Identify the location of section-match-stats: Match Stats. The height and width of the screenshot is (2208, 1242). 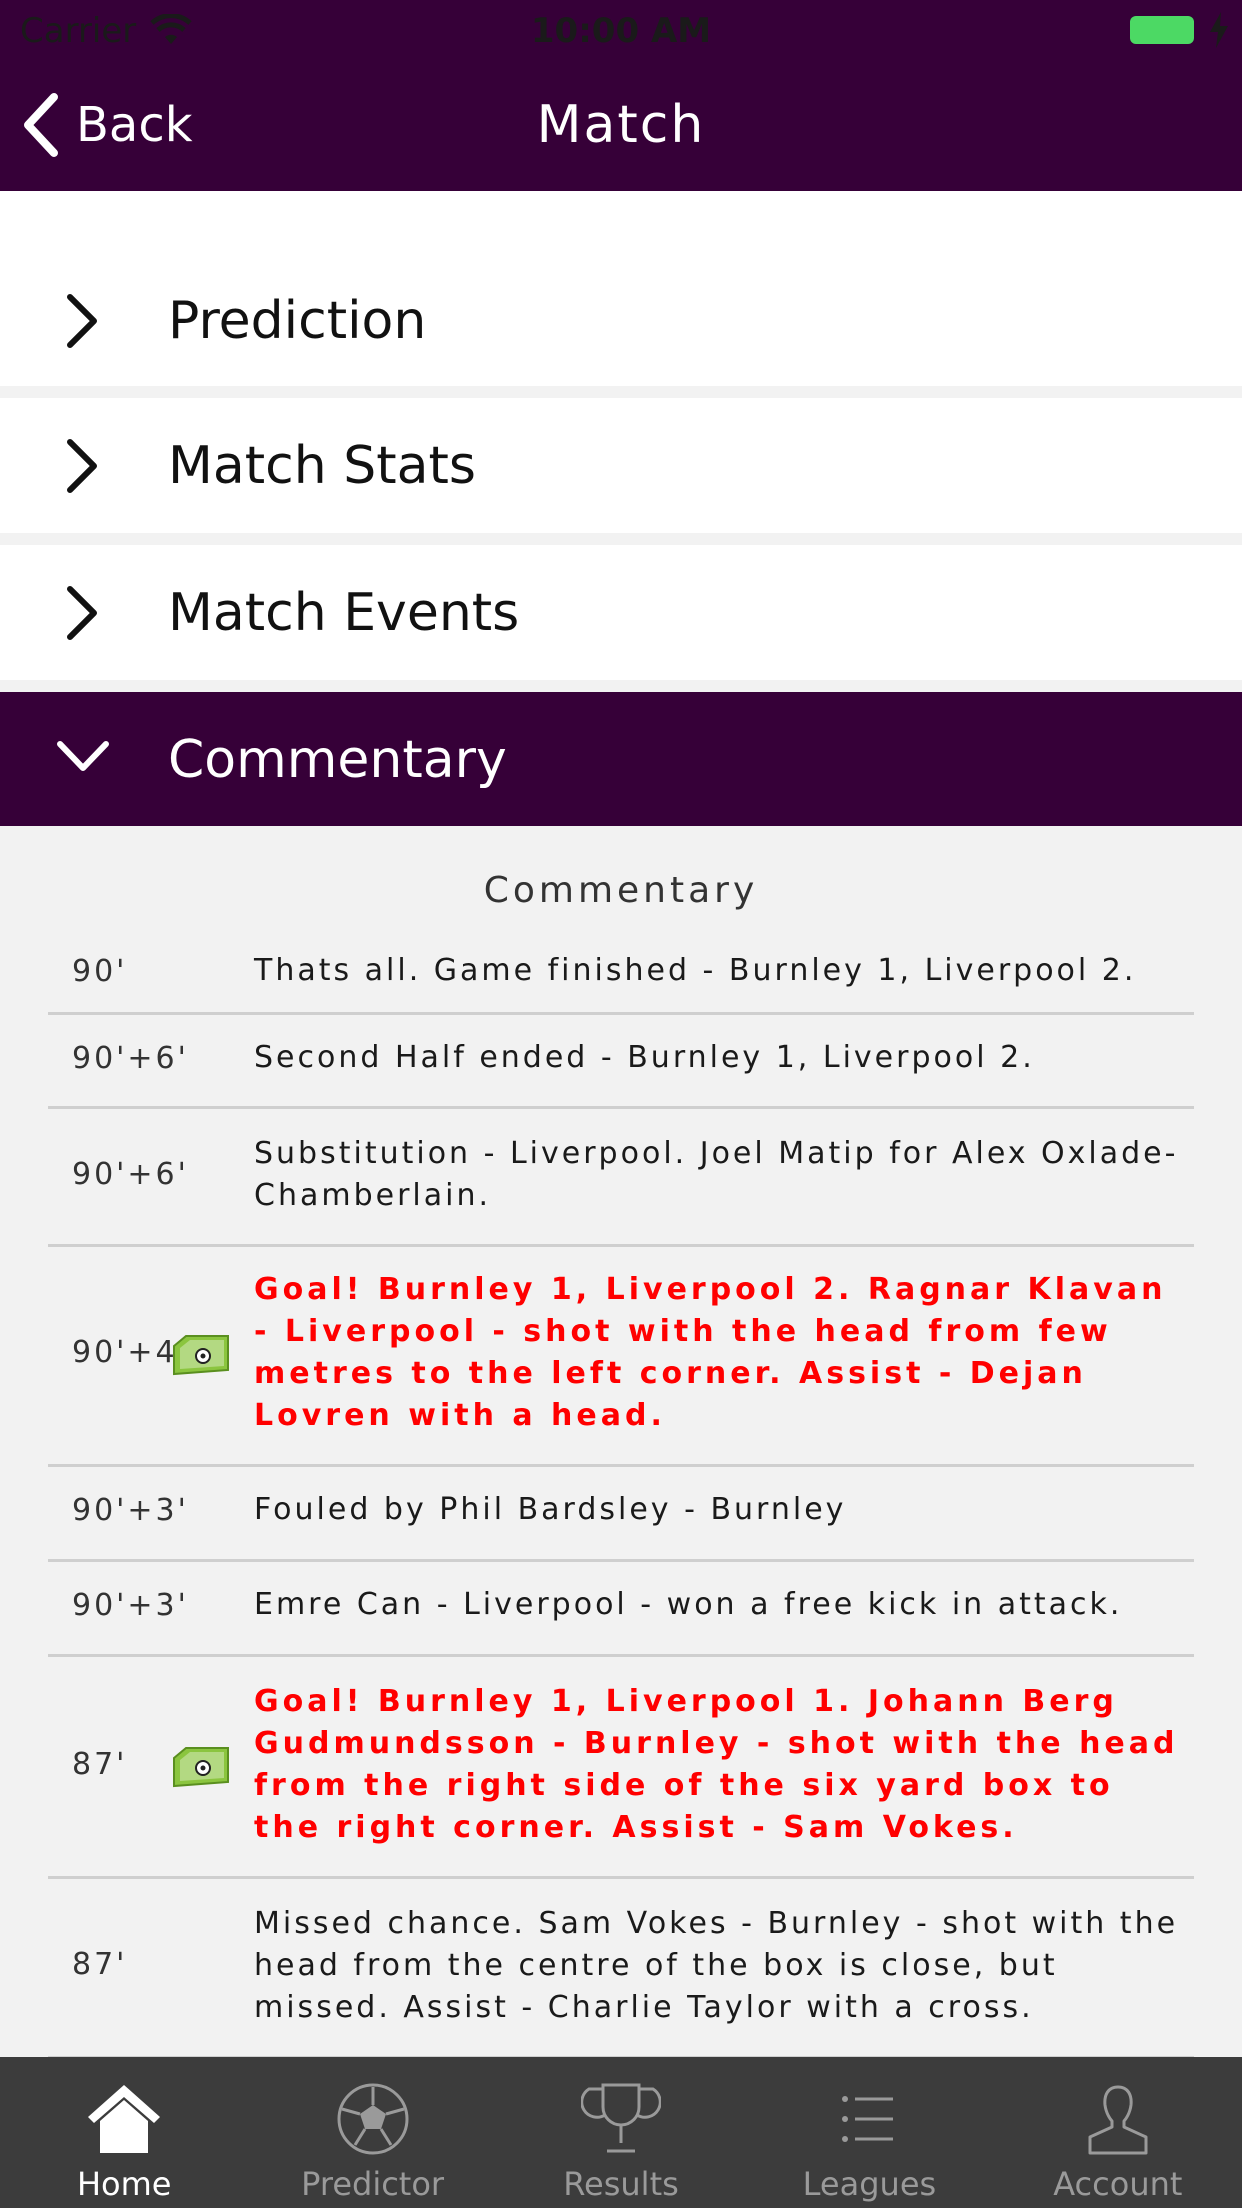
(621, 465).